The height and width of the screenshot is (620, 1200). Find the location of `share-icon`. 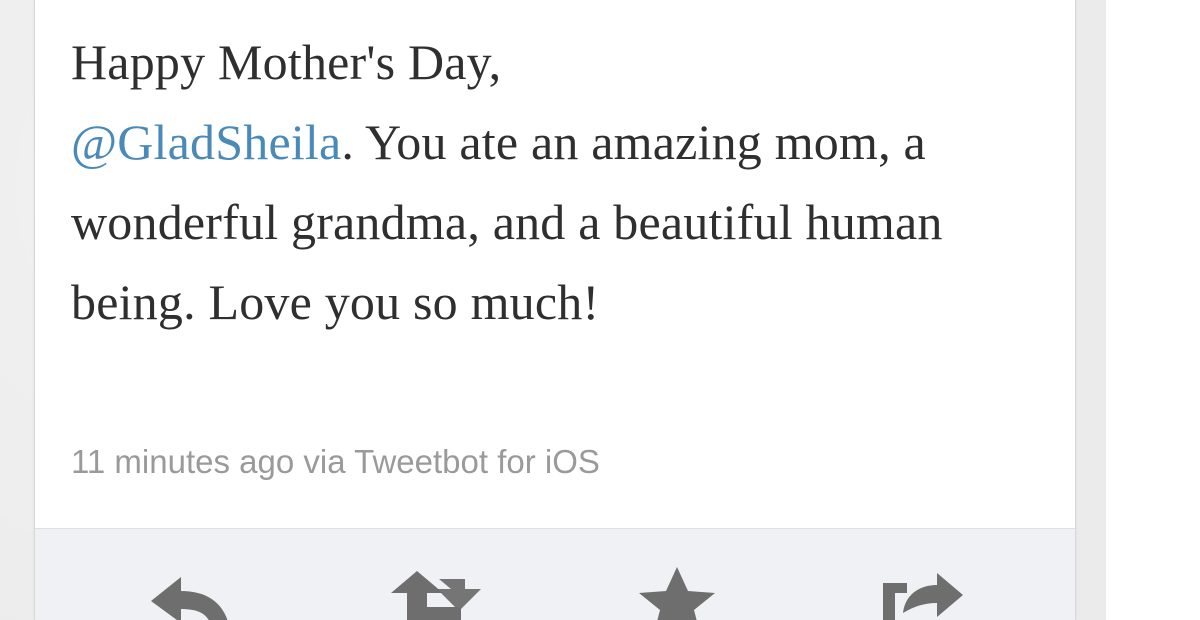

share-icon is located at coordinates (923, 596).